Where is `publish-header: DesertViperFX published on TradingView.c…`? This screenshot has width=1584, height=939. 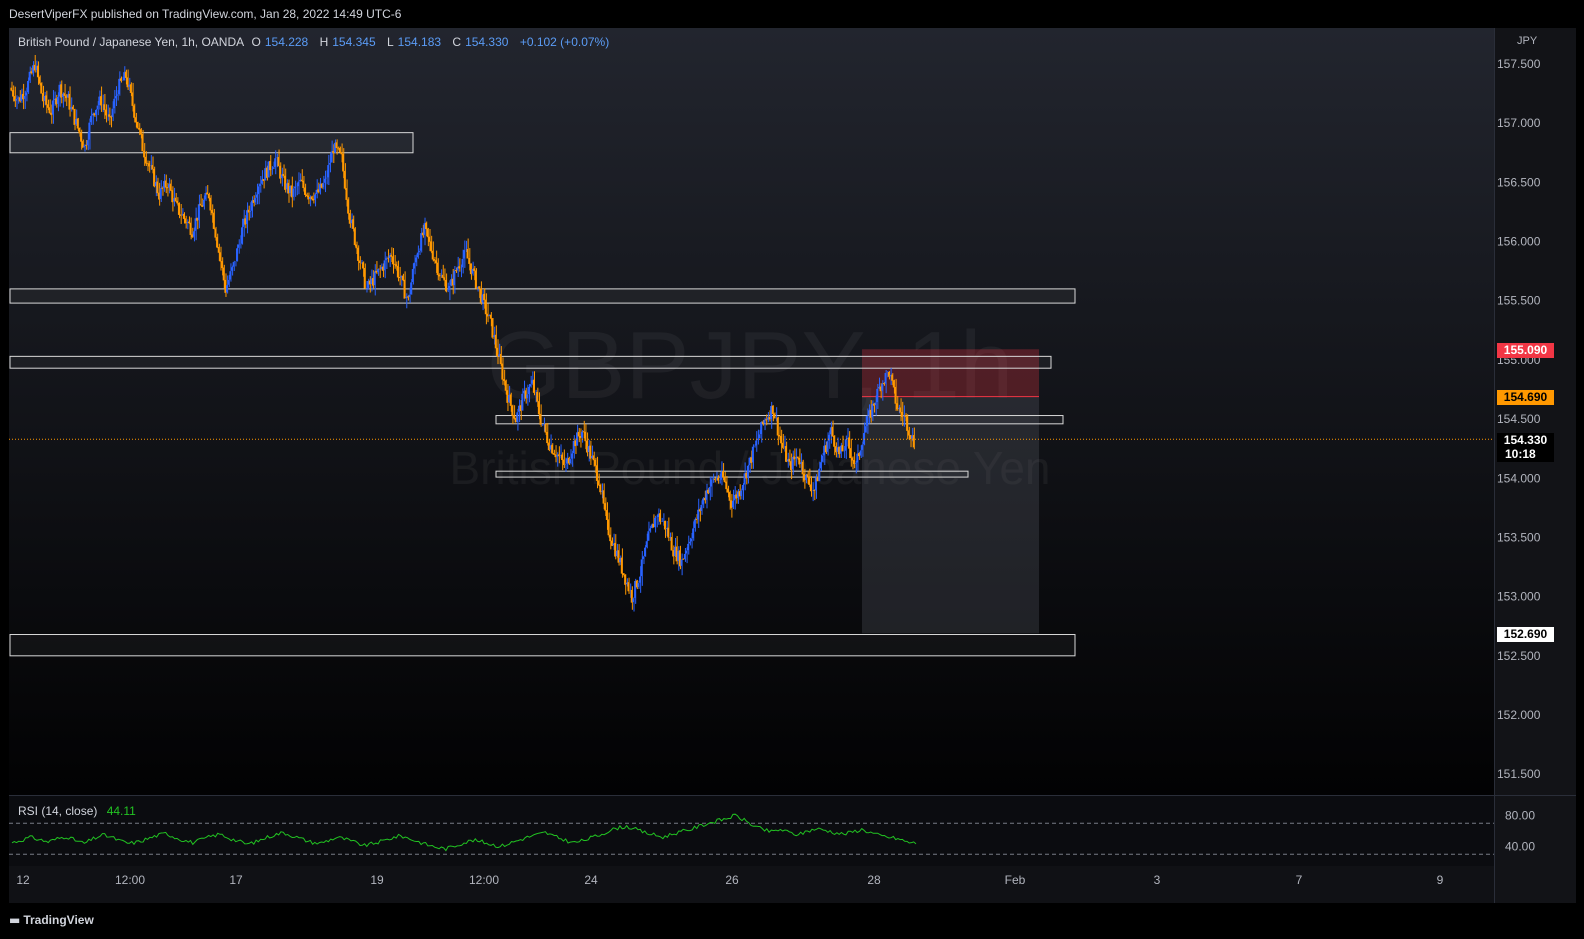
publish-header: DesertViperFX published on TradingView.c… is located at coordinates (792, 14).